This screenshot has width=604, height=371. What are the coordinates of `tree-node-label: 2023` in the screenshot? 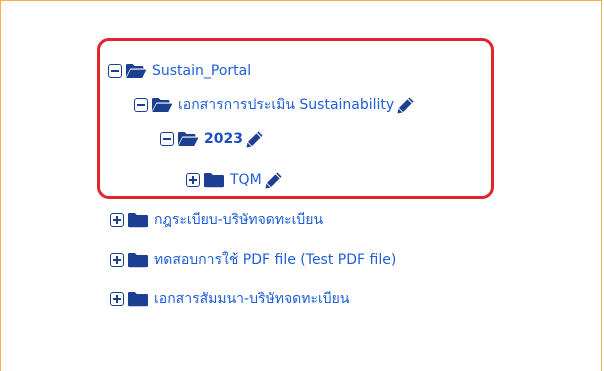 It's located at (223, 139).